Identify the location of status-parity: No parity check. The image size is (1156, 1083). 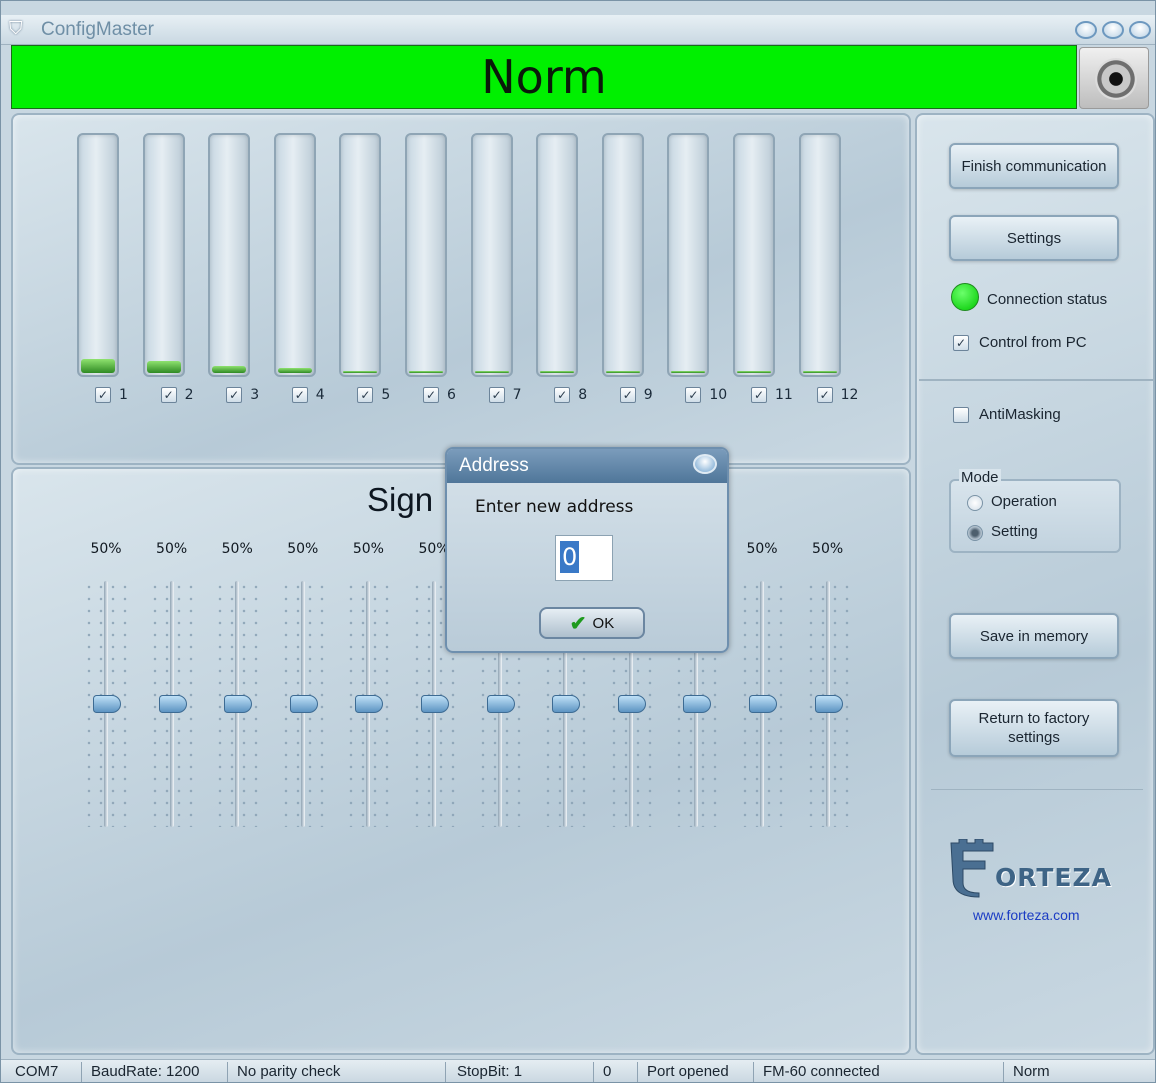
(289, 1071).